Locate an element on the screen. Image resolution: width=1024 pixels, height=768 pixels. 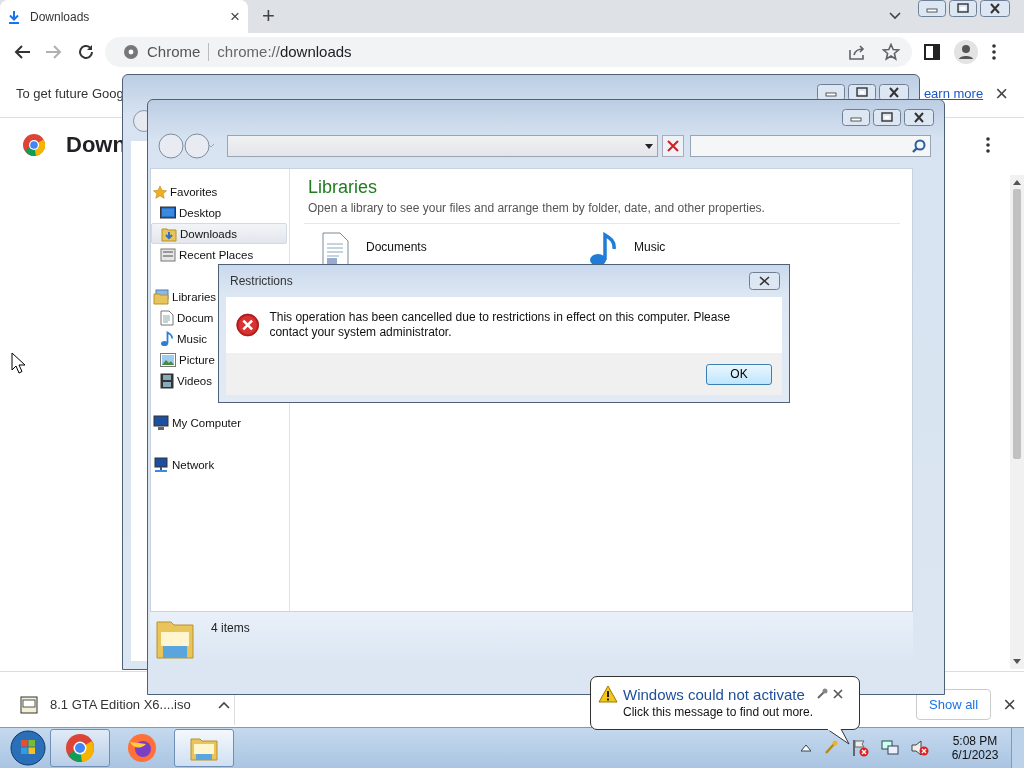
url-text: chrome://downloads is located at coordinates (284, 51).